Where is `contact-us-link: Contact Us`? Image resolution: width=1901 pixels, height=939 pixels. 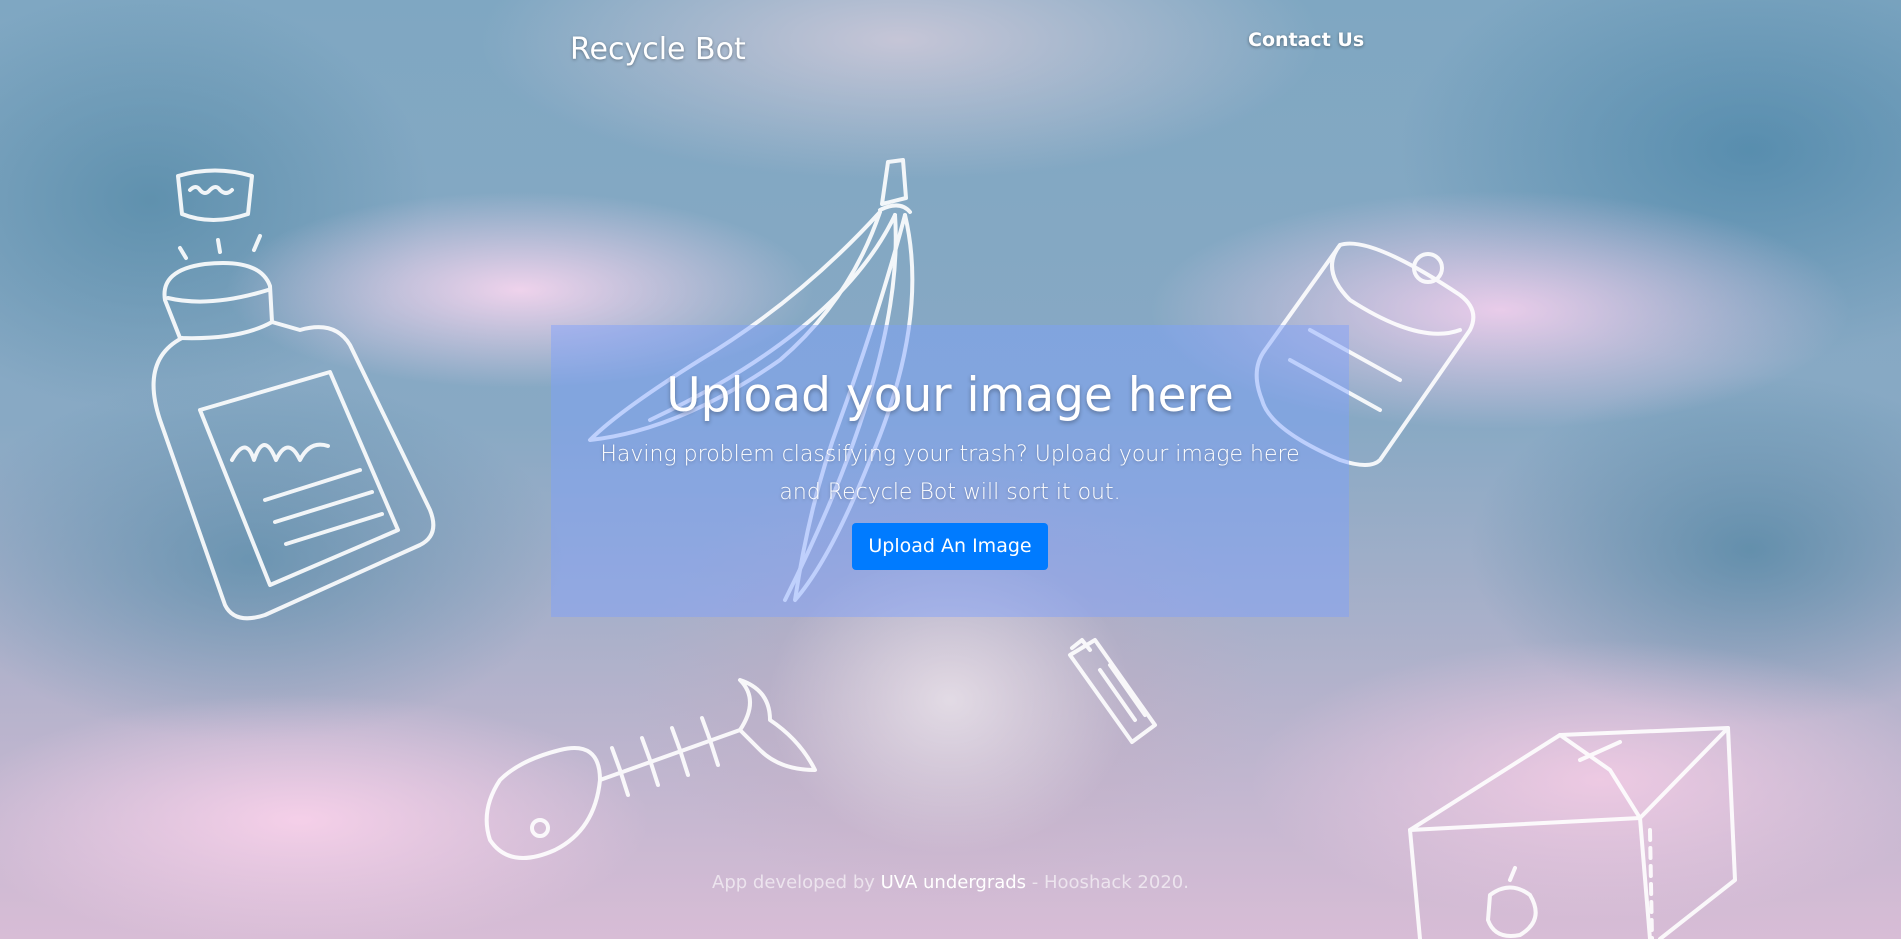 contact-us-link: Contact Us is located at coordinates (1306, 40).